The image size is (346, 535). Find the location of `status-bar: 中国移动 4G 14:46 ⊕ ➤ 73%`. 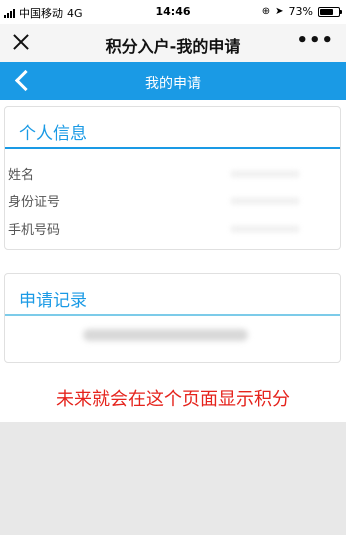

status-bar: 中国移动 4G 14:46 ⊕ ➤ 73% is located at coordinates (173, 12).